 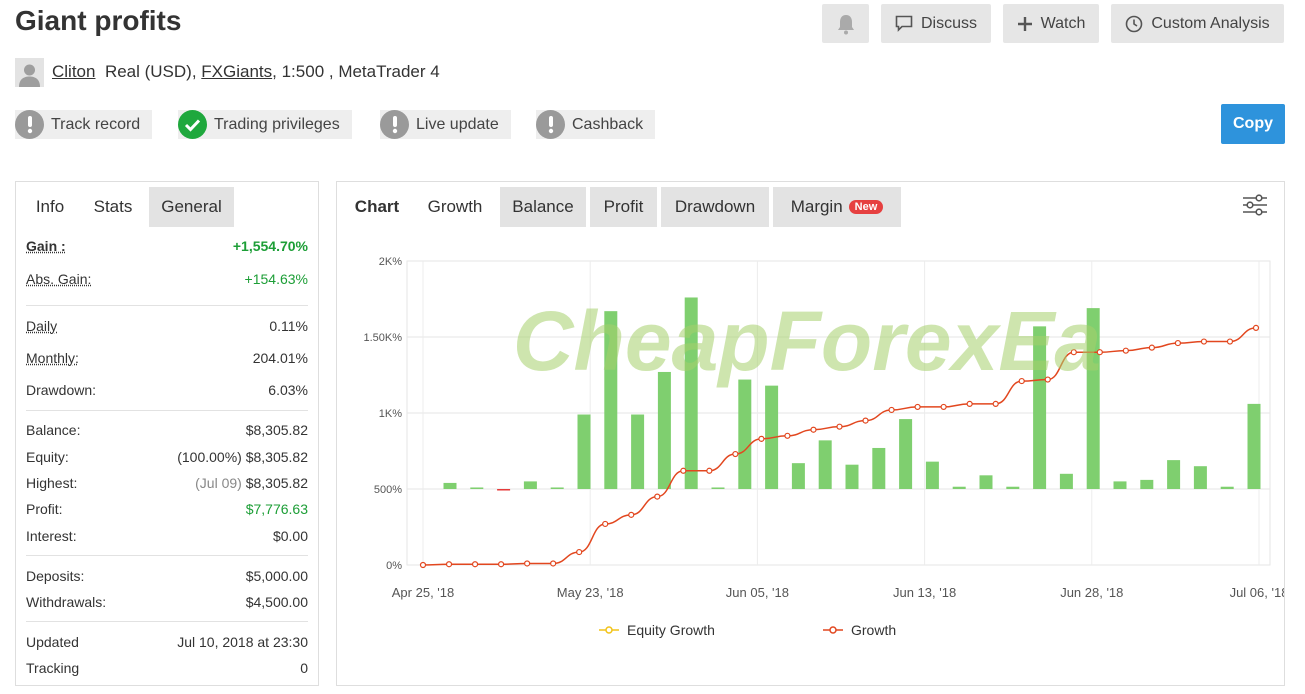 I want to click on badge-label: Track record, so click(x=96, y=124).